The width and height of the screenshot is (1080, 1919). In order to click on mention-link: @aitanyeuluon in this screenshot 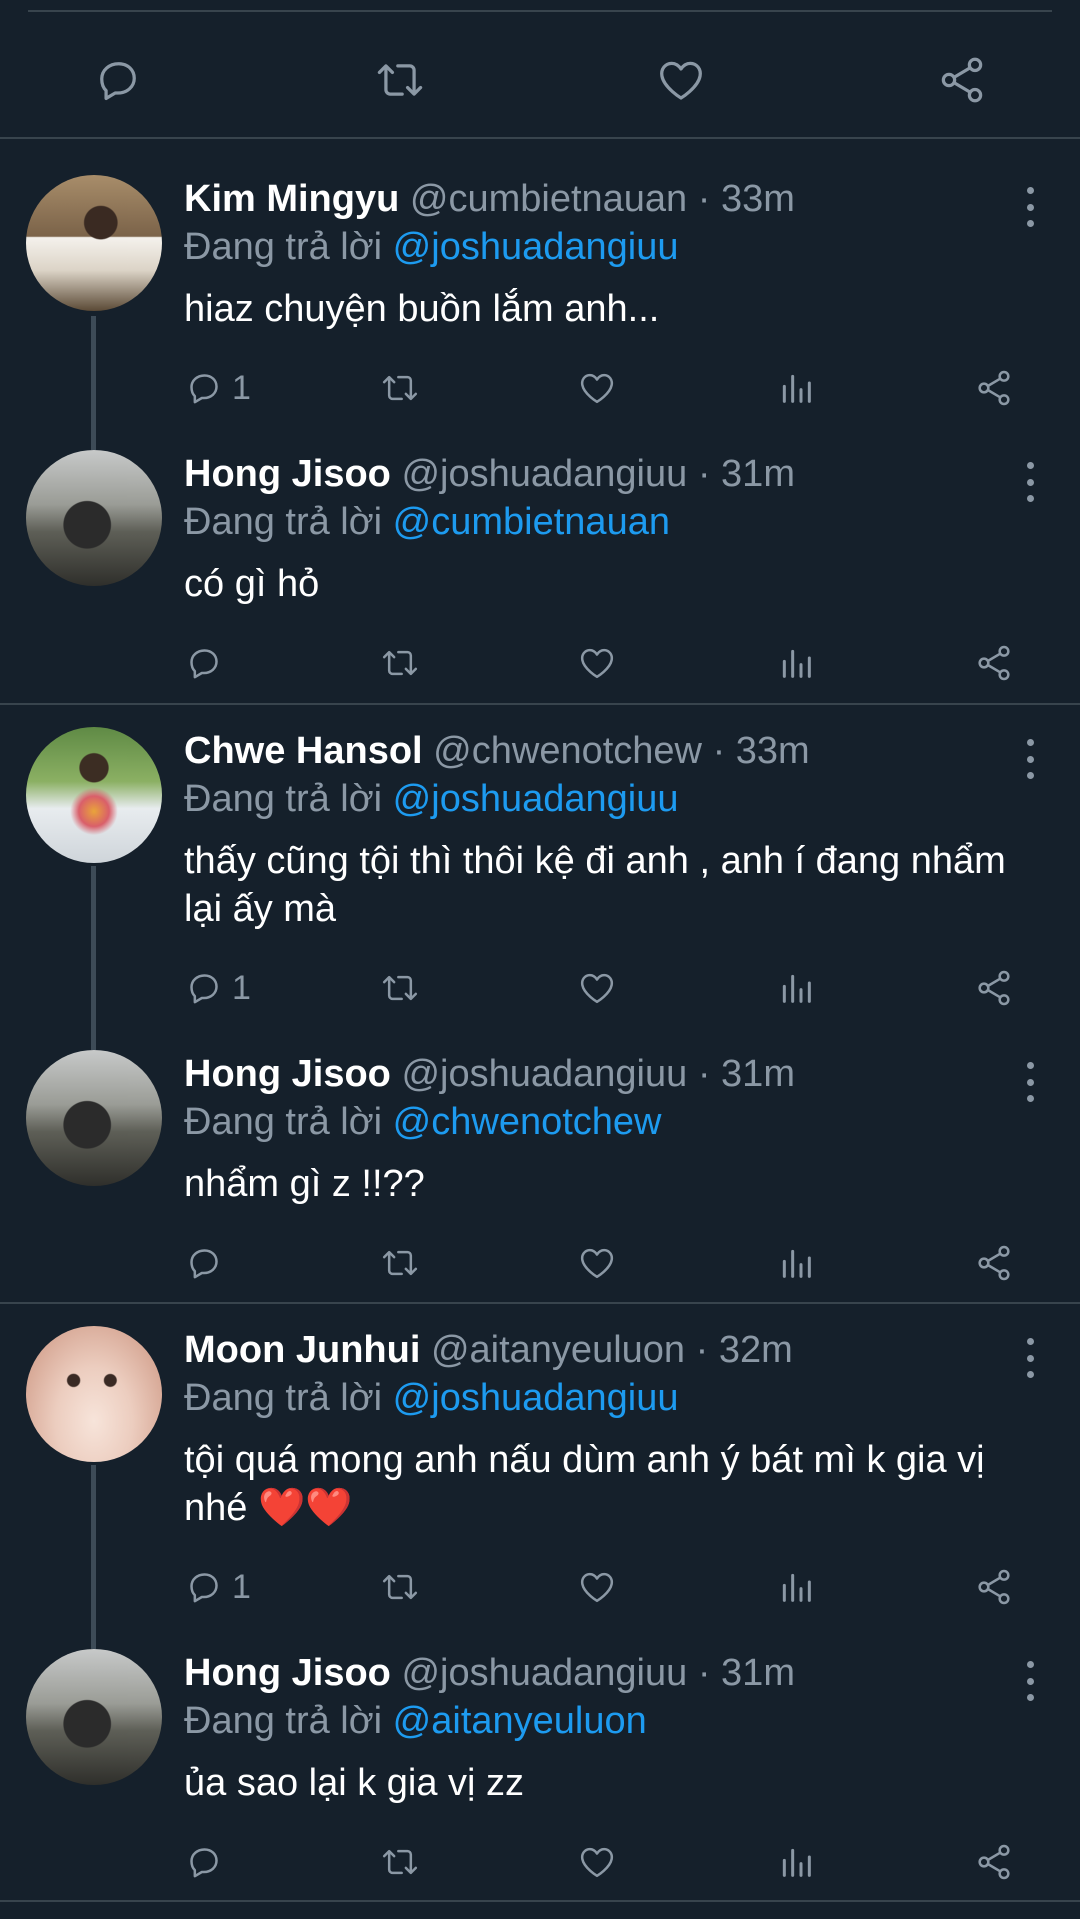, I will do `click(520, 1721)`.